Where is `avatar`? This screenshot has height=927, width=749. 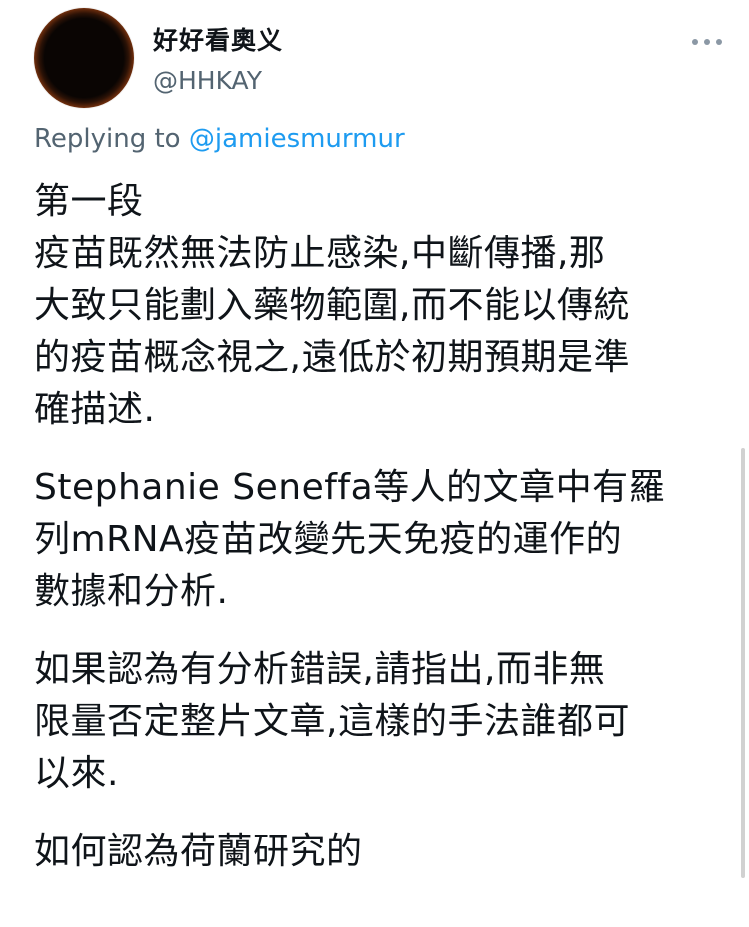
avatar is located at coordinates (84, 58).